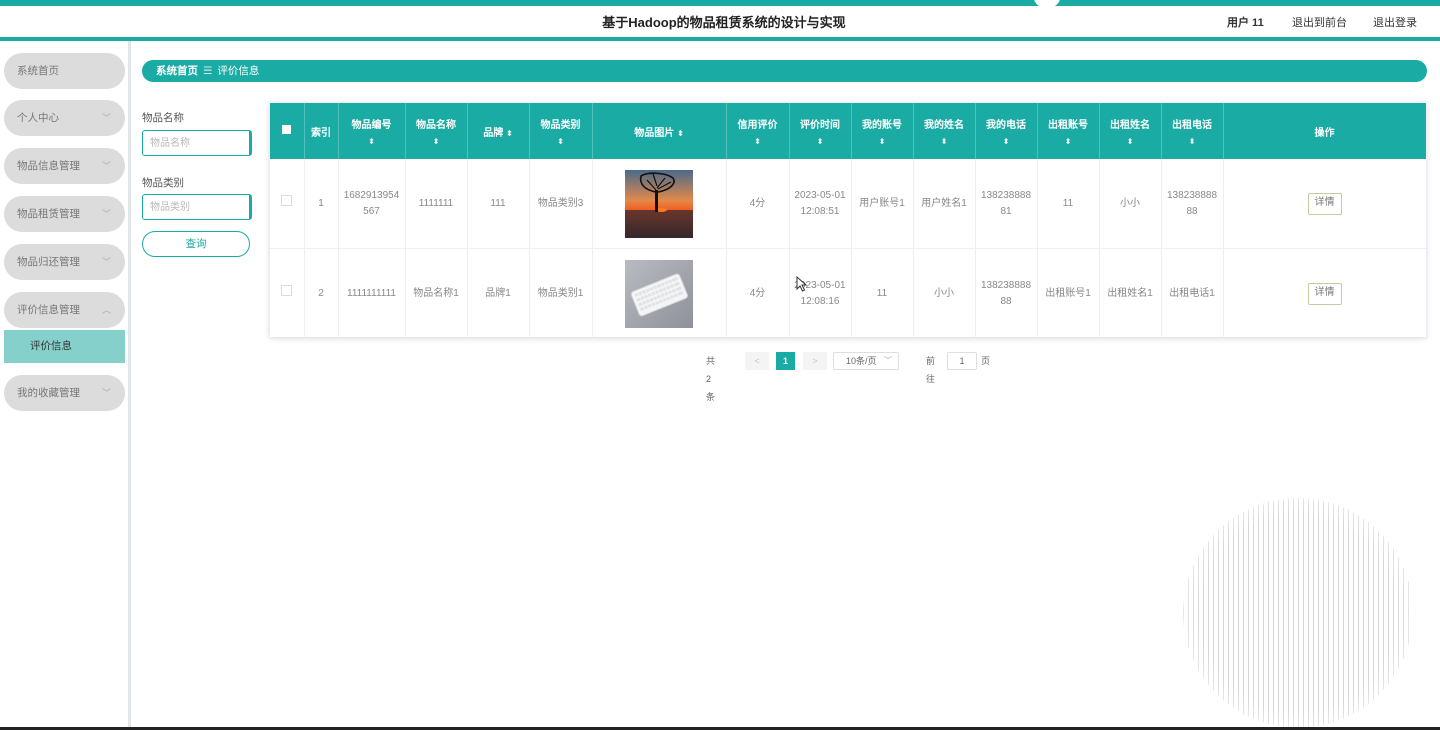 The height and width of the screenshot is (730, 1440). I want to click on sidebar-item-label: 个人中心, so click(38, 118).